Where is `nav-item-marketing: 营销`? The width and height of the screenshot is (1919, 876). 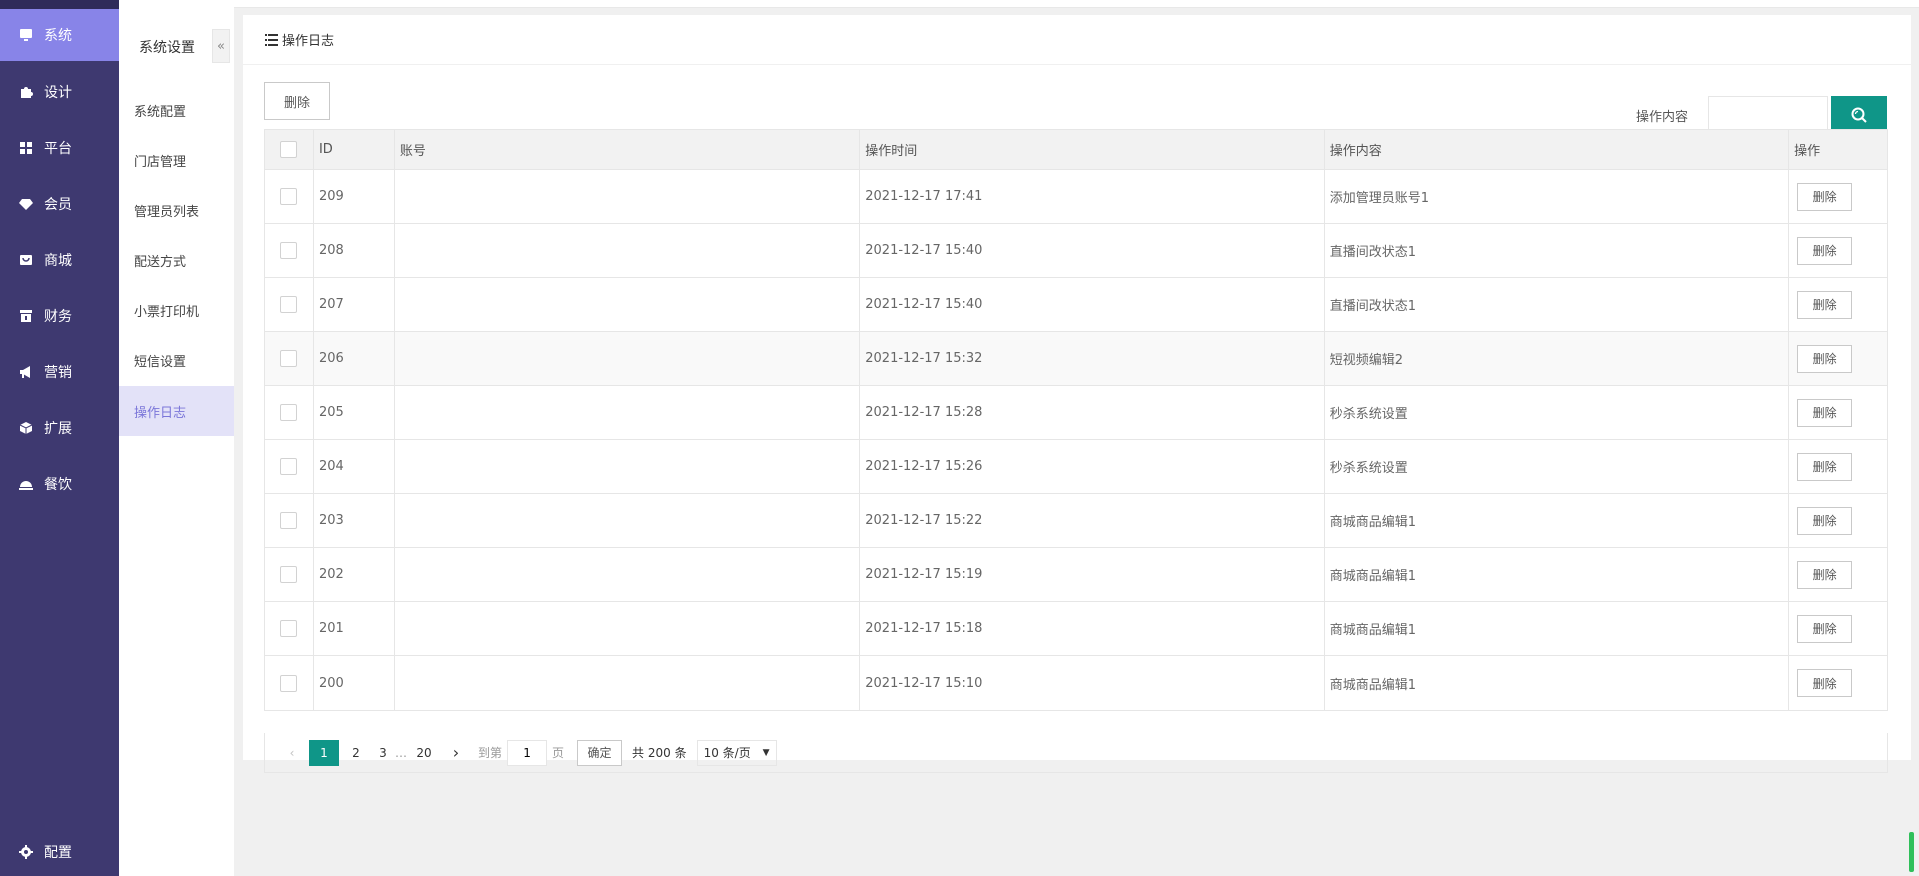 nav-item-marketing: 营销 is located at coordinates (59, 372).